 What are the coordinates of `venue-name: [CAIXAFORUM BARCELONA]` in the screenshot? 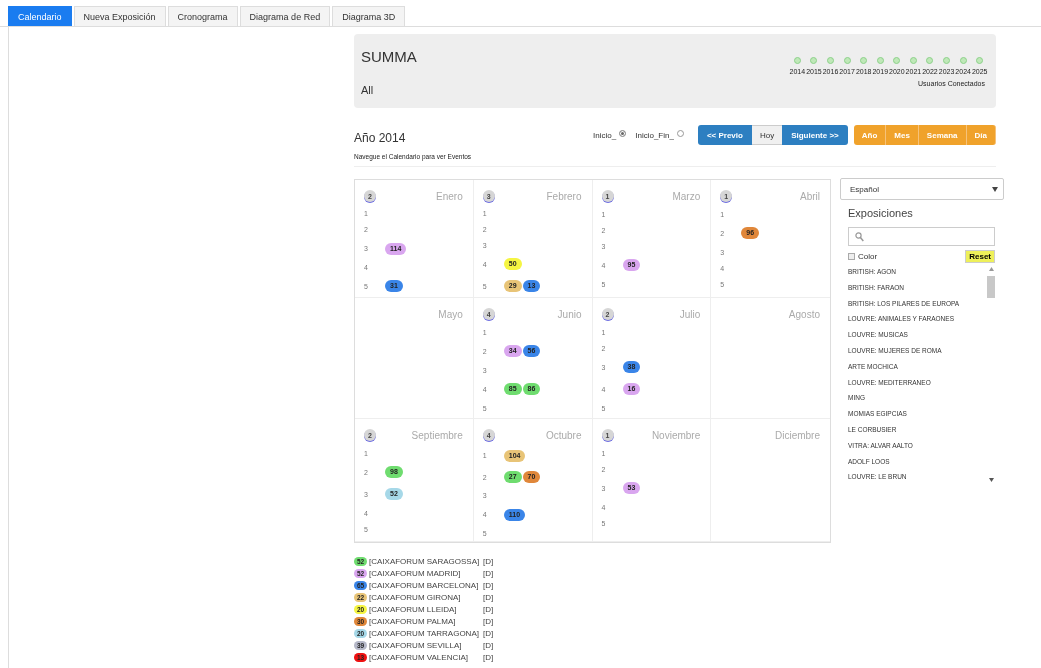 It's located at (424, 585).